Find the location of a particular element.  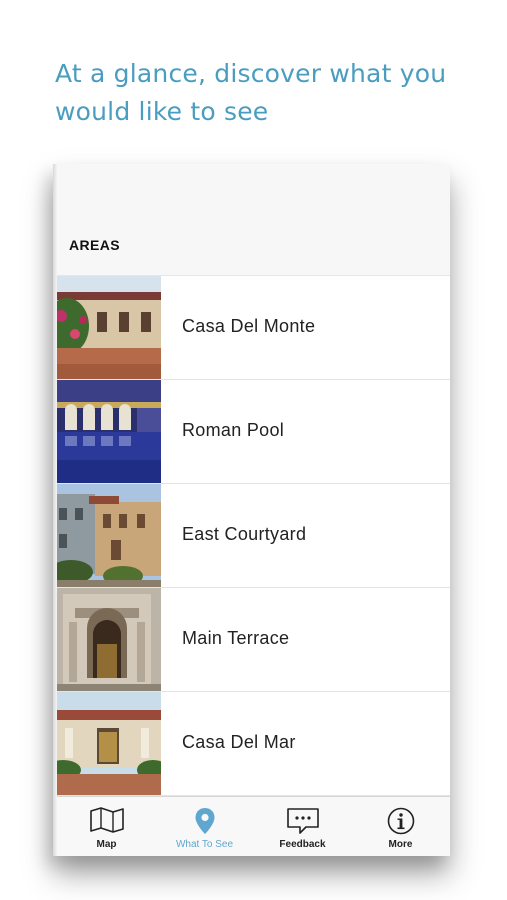

area-row-main-terrace: Main Terrace is located at coordinates (251, 640).